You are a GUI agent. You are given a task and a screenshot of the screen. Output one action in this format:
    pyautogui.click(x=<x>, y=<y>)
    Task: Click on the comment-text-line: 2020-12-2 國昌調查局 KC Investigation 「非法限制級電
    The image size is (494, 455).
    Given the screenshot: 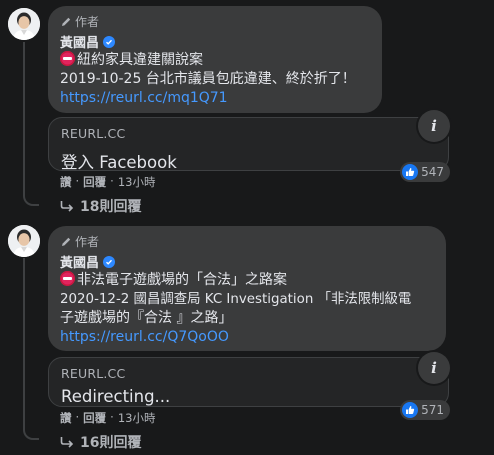 What is the action you would take?
    pyautogui.click(x=236, y=299)
    